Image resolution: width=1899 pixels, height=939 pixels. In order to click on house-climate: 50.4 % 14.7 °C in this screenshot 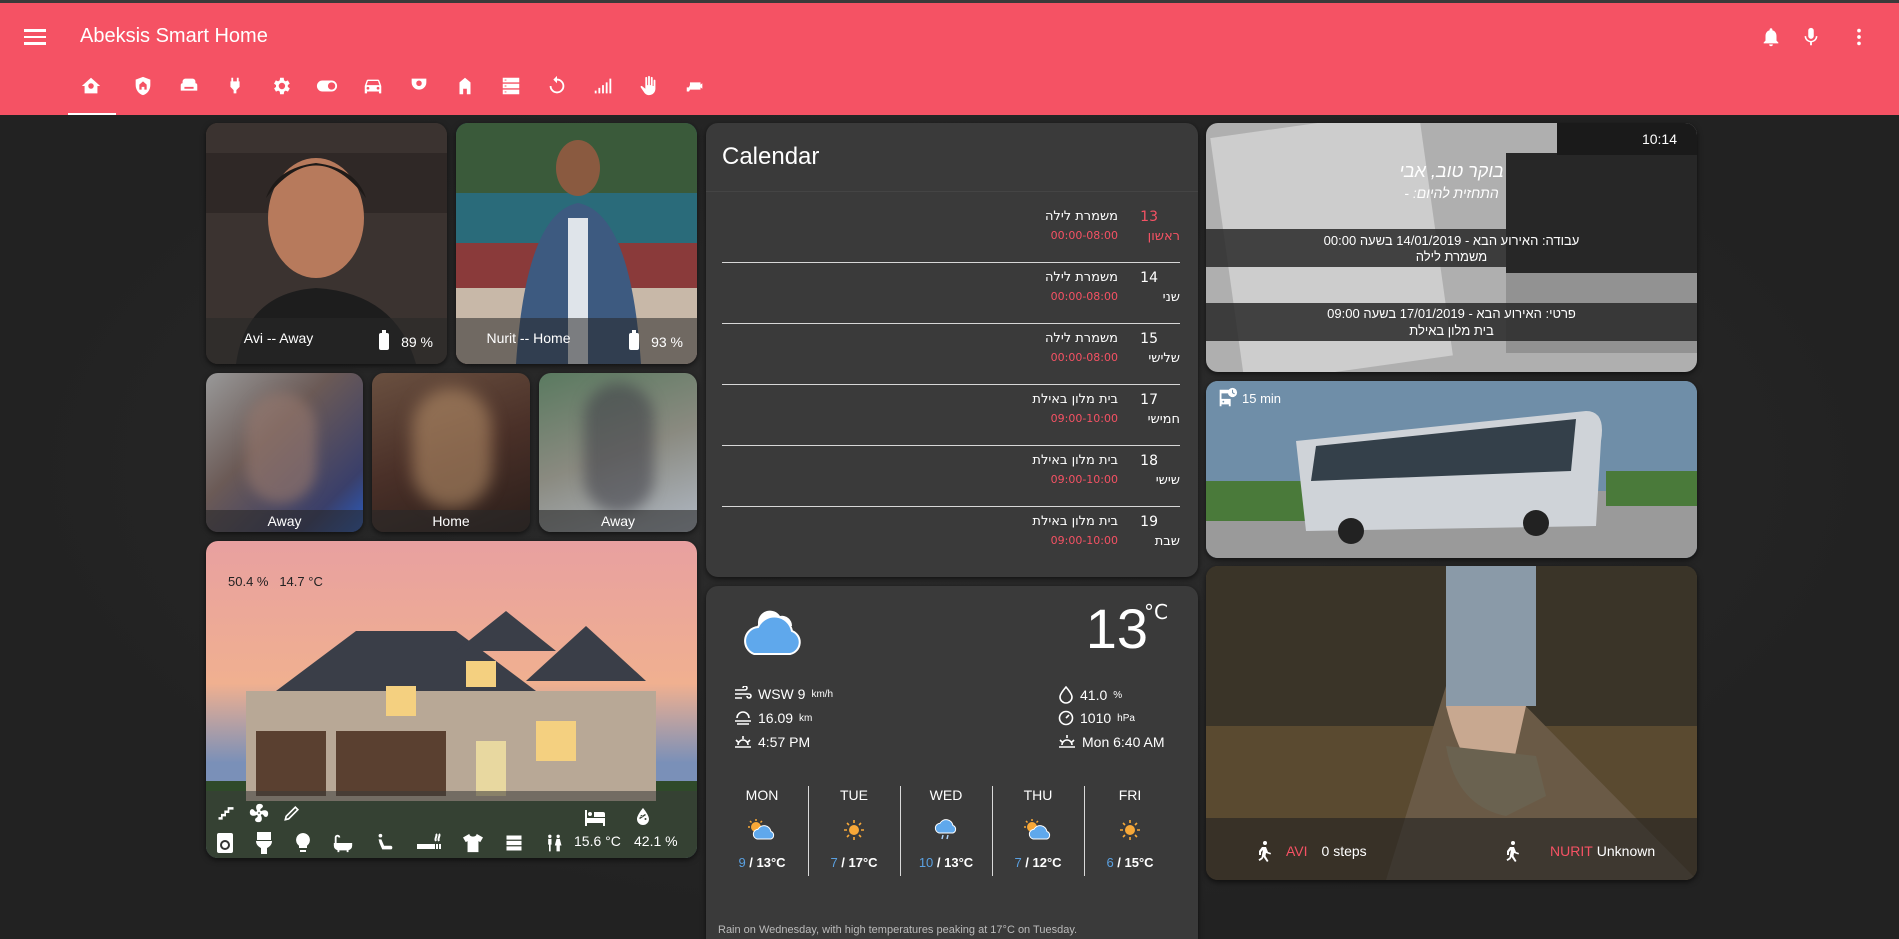, I will do `click(275, 581)`.